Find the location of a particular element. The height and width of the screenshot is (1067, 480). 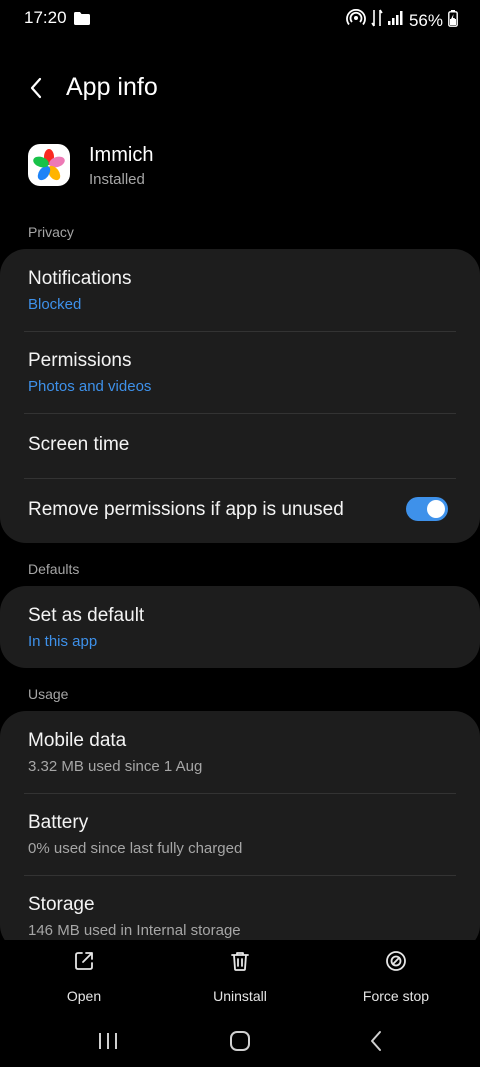

recent-apps-button is located at coordinates (108, 1041).